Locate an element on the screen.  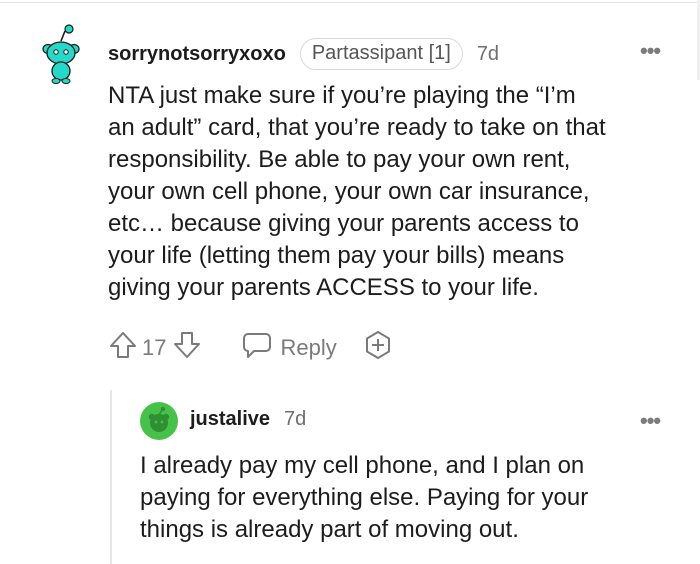
thread-line is located at coordinates (111, 477).